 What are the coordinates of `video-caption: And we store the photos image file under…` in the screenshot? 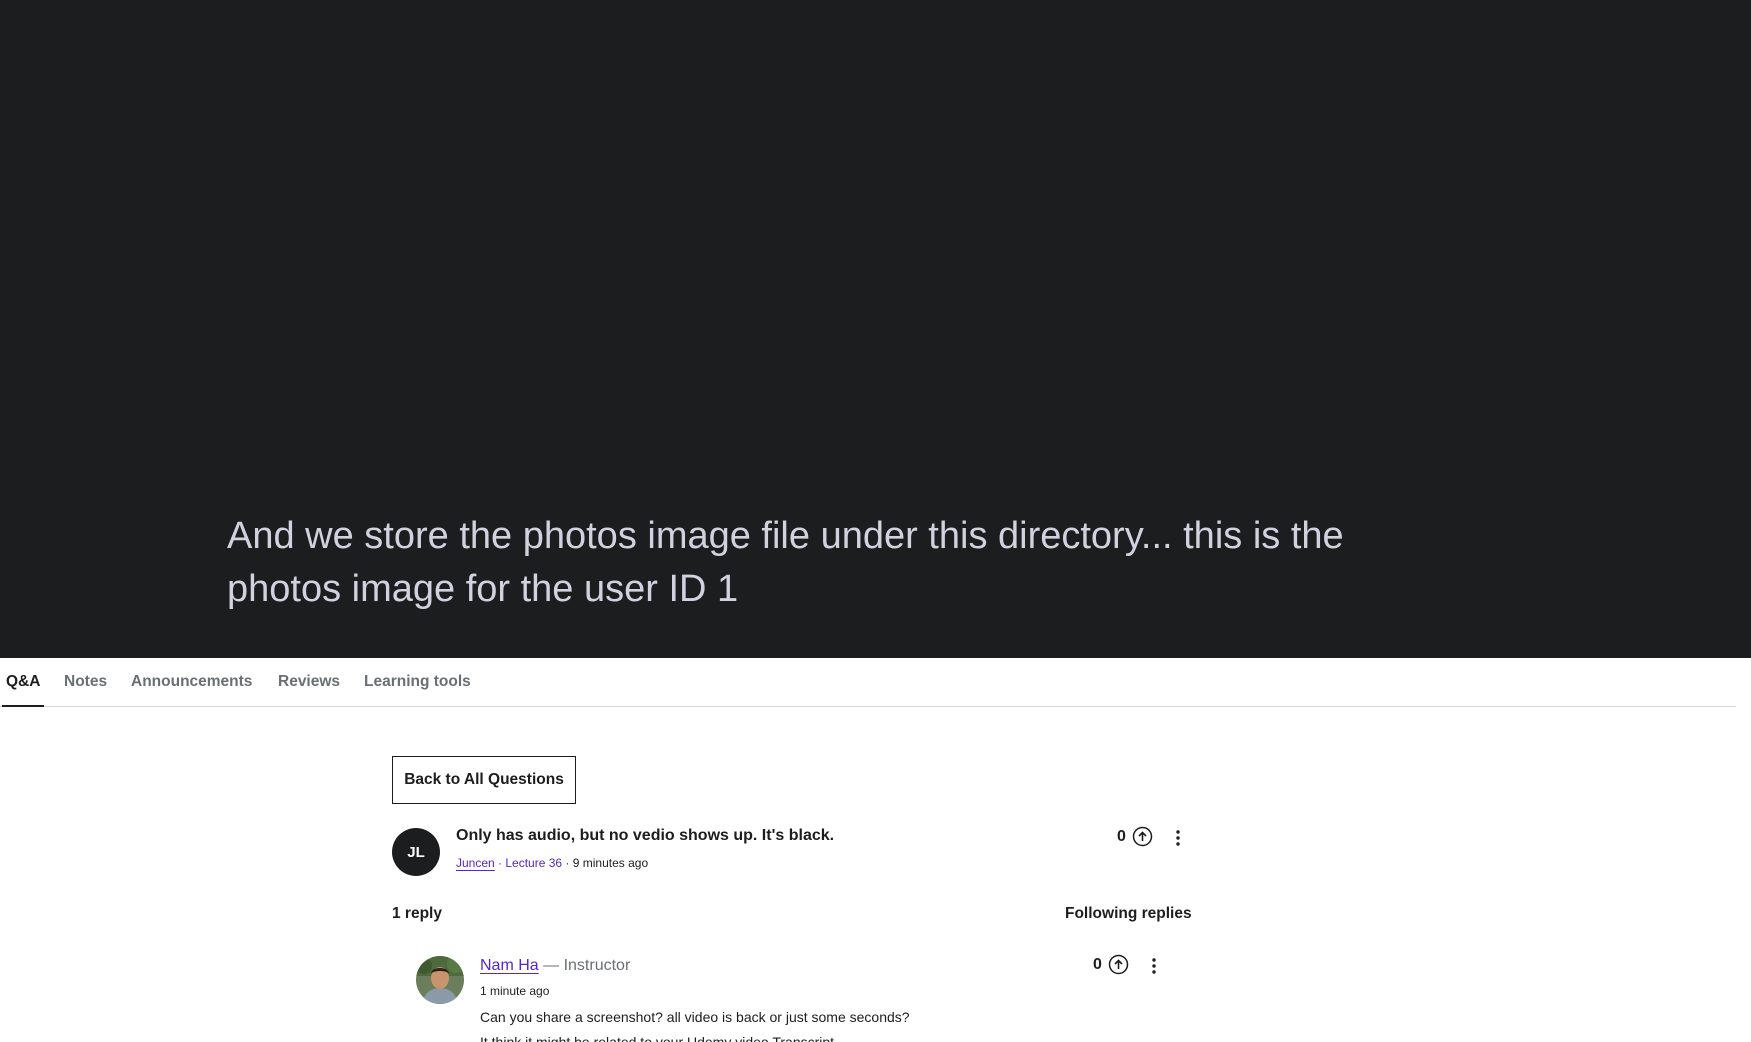 It's located at (785, 562).